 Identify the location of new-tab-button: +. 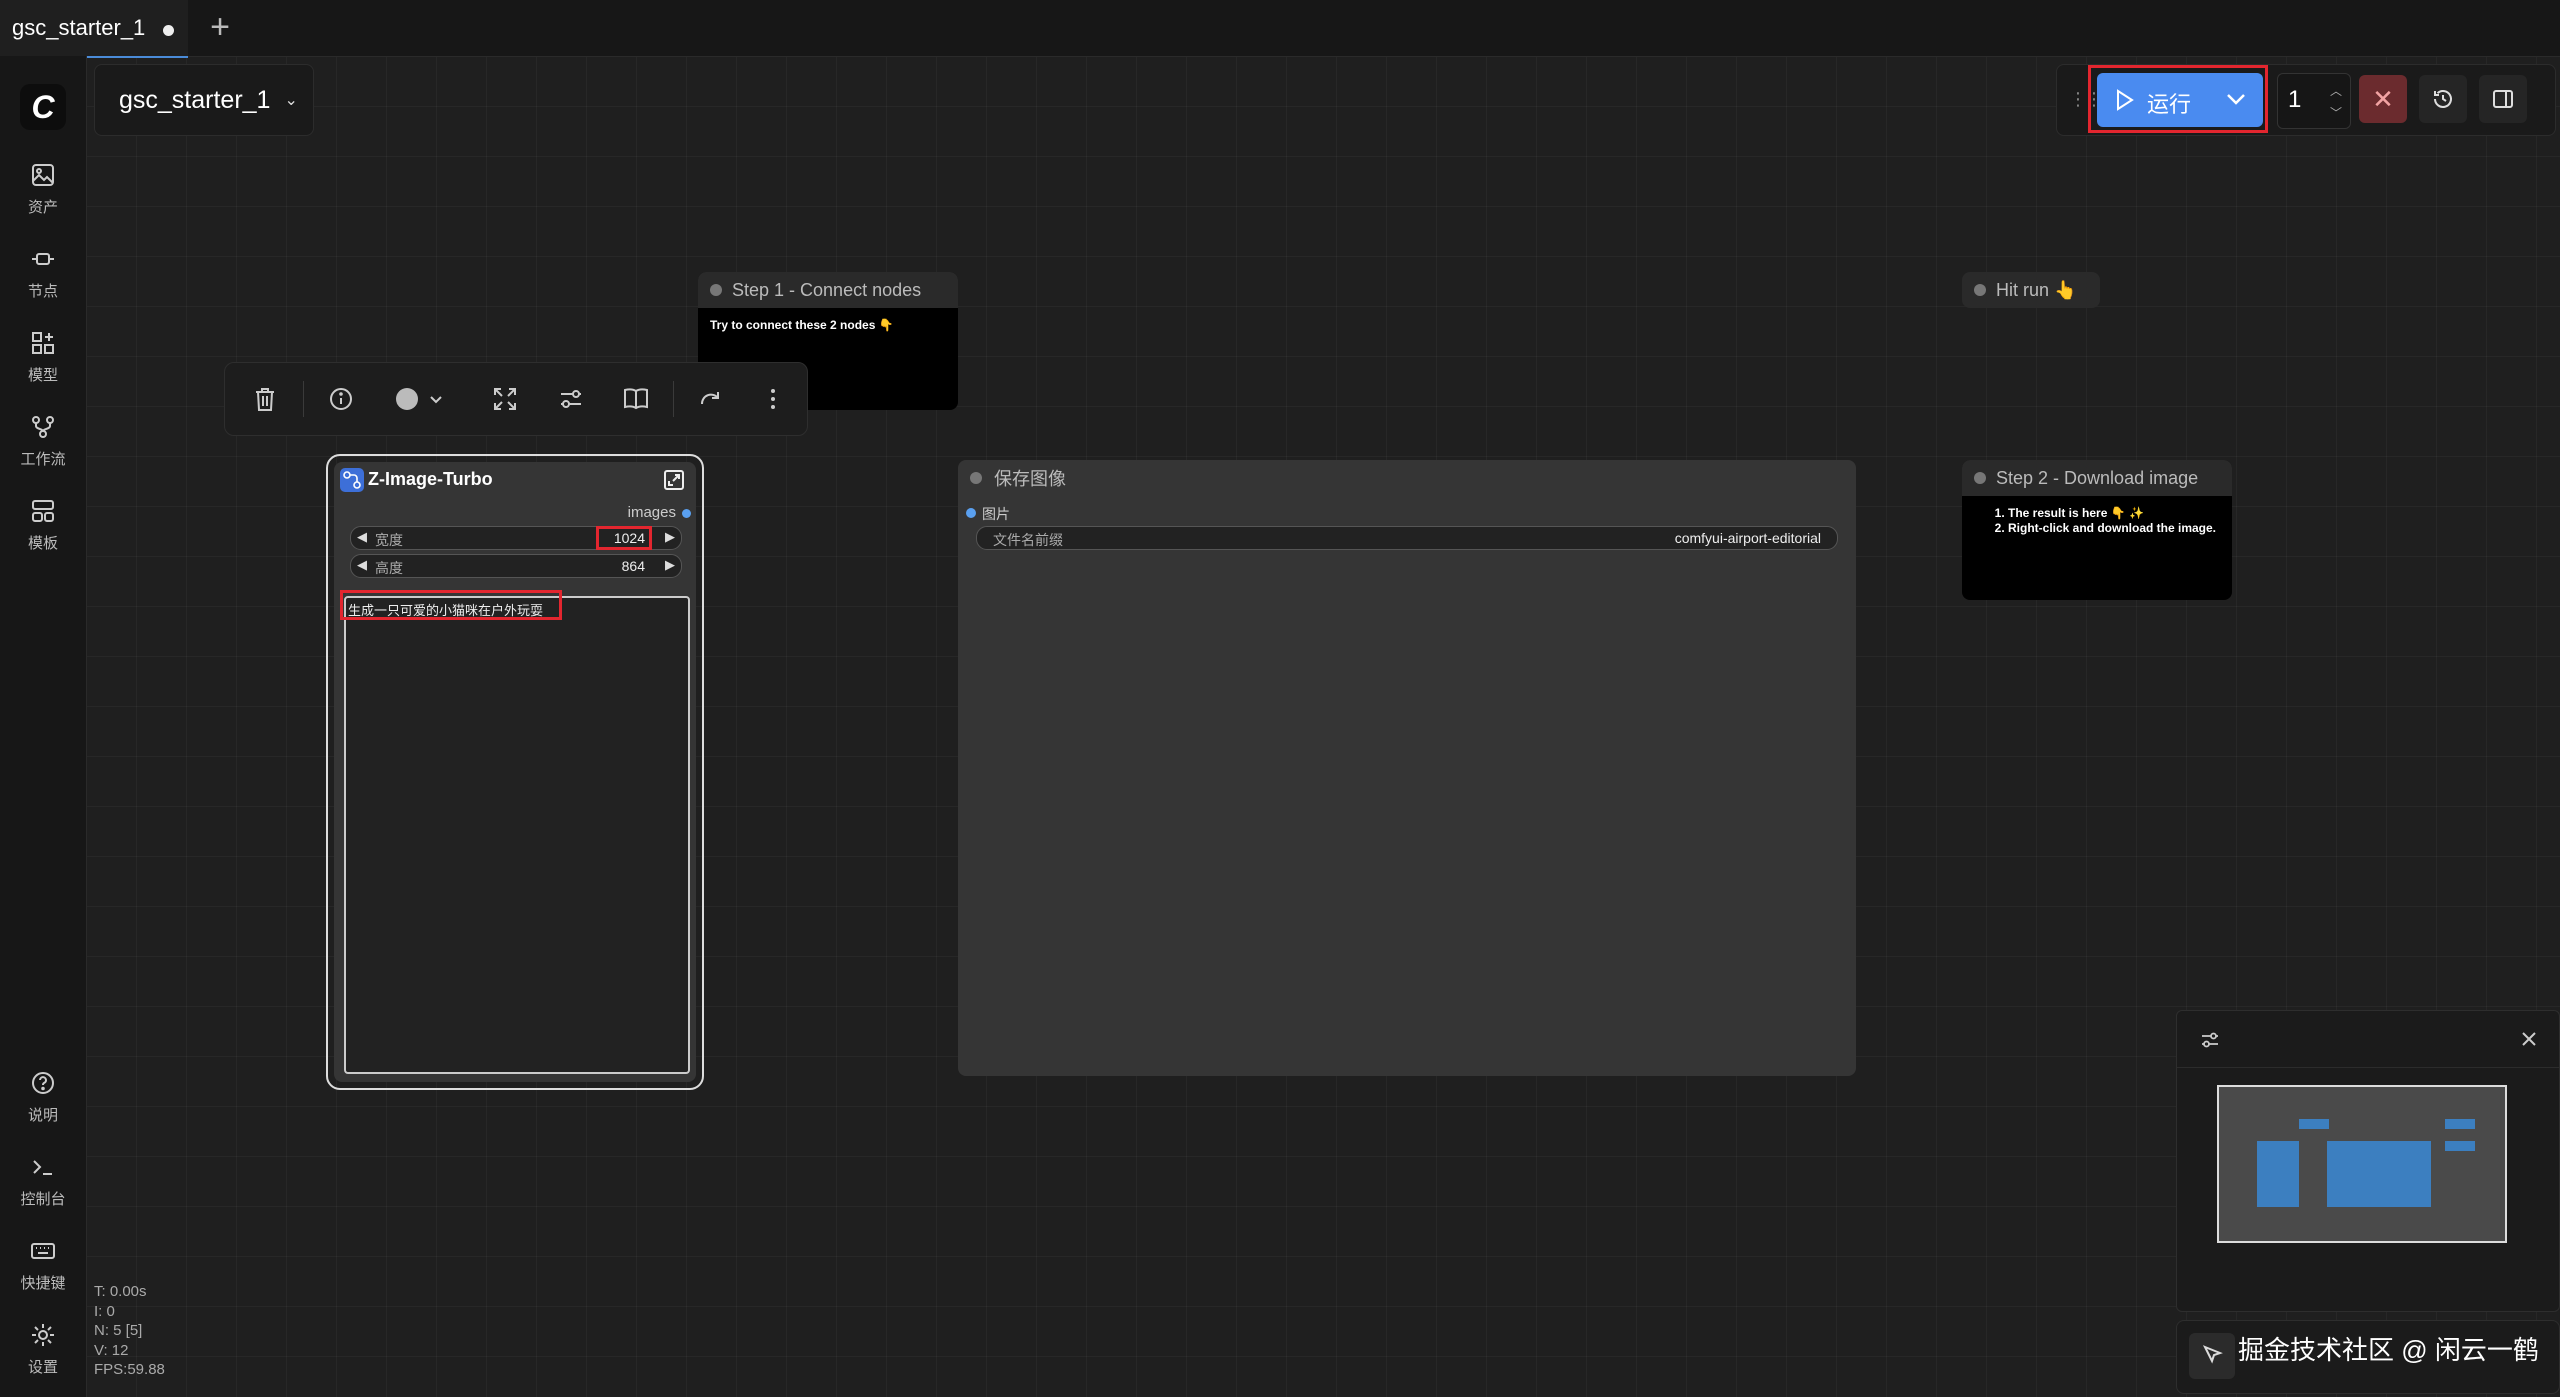
(220, 27).